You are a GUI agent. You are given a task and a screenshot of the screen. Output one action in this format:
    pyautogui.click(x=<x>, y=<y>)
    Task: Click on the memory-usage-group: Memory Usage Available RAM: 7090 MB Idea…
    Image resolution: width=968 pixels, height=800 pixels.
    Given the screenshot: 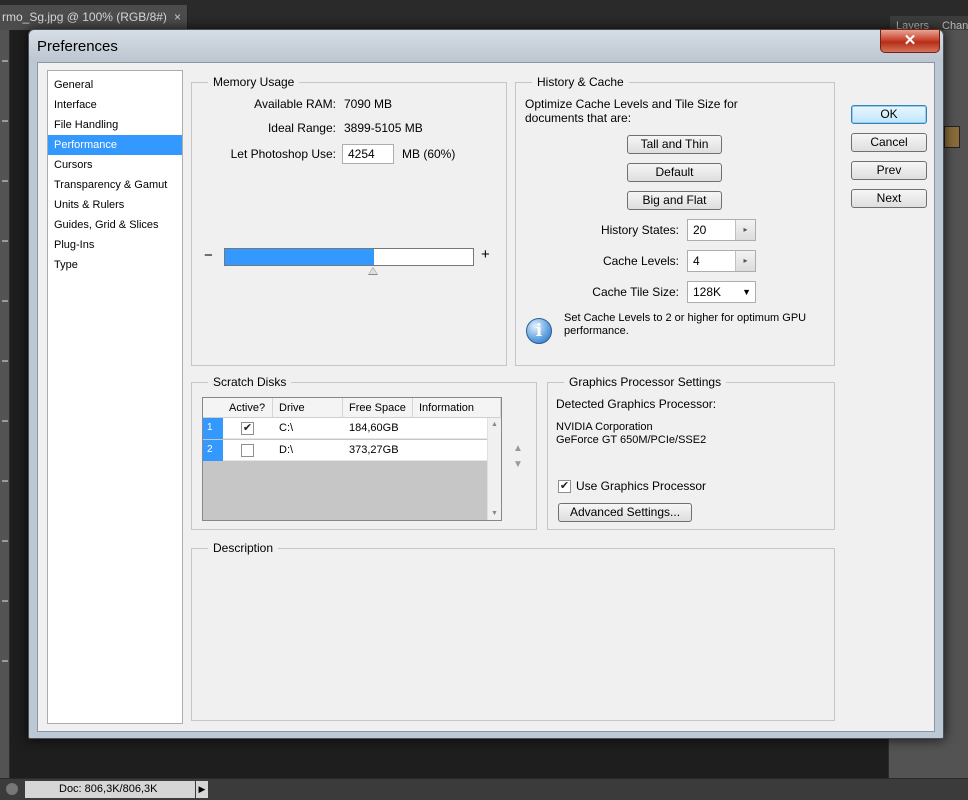 What is the action you would take?
    pyautogui.click(x=349, y=220)
    